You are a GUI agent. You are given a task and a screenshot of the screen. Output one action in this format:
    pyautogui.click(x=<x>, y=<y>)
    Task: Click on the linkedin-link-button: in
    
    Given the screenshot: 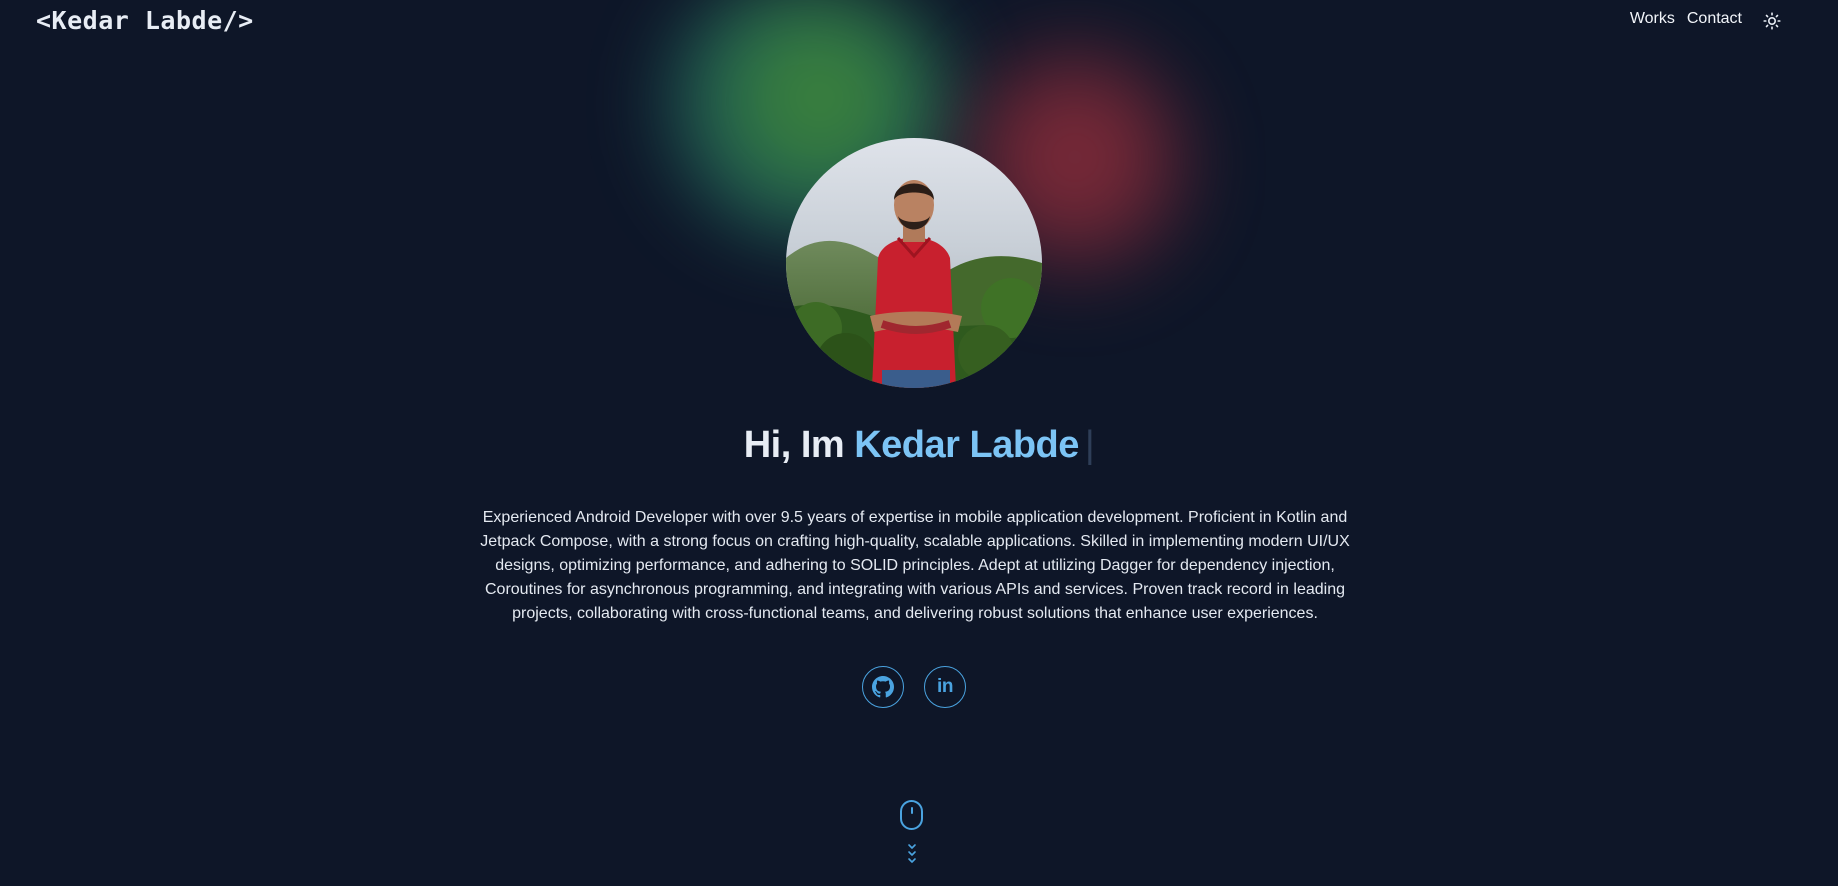 What is the action you would take?
    pyautogui.click(x=945, y=687)
    